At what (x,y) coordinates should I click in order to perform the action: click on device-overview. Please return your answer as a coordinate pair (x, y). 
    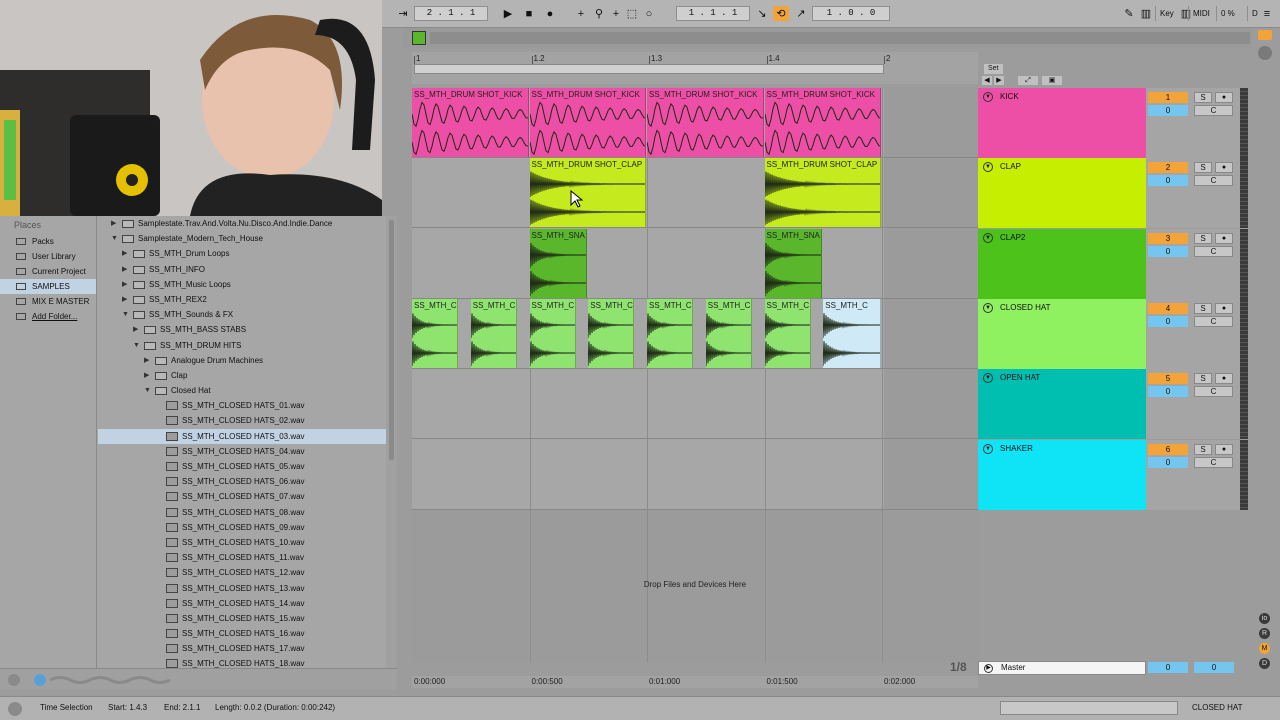
    Looking at the image, I should click on (1089, 708).